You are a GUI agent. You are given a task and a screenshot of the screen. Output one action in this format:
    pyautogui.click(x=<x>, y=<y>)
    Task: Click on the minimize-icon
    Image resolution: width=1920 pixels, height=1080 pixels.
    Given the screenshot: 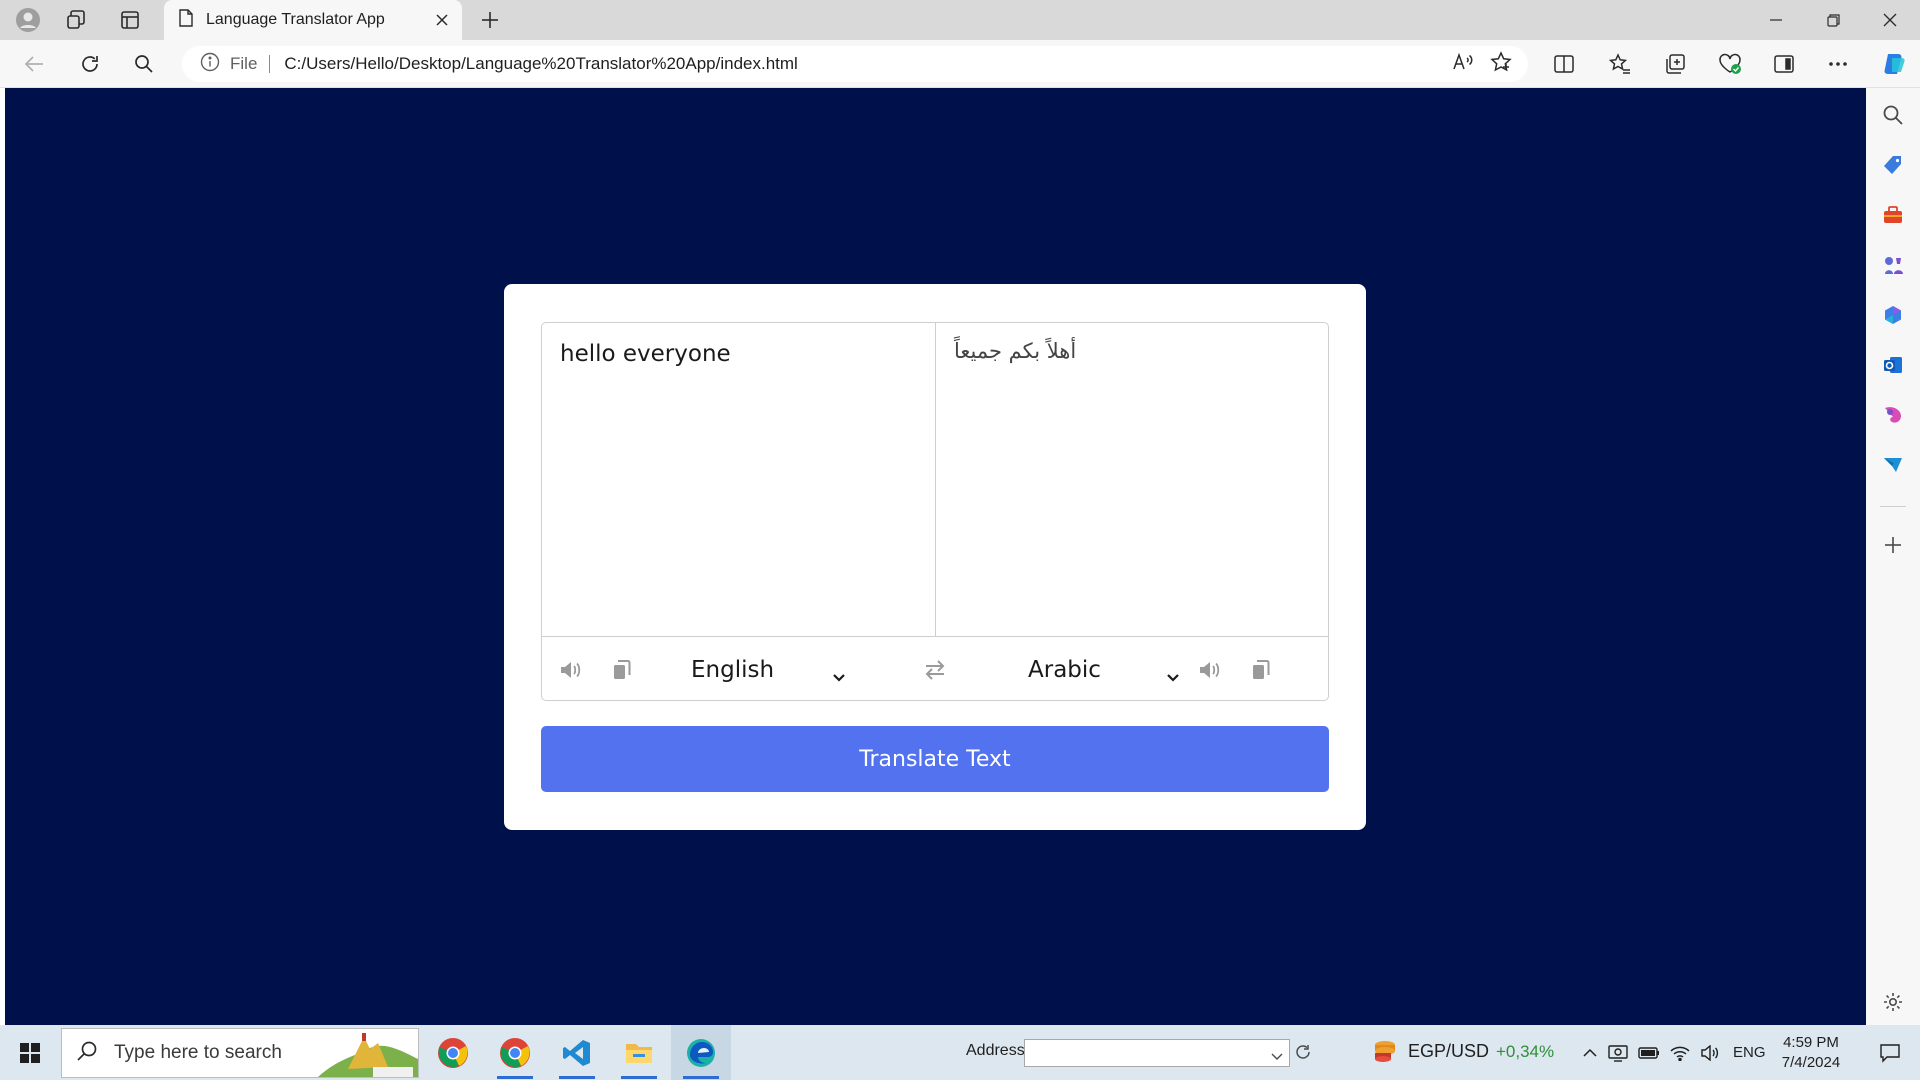 What is the action you would take?
    pyautogui.click(x=1776, y=20)
    